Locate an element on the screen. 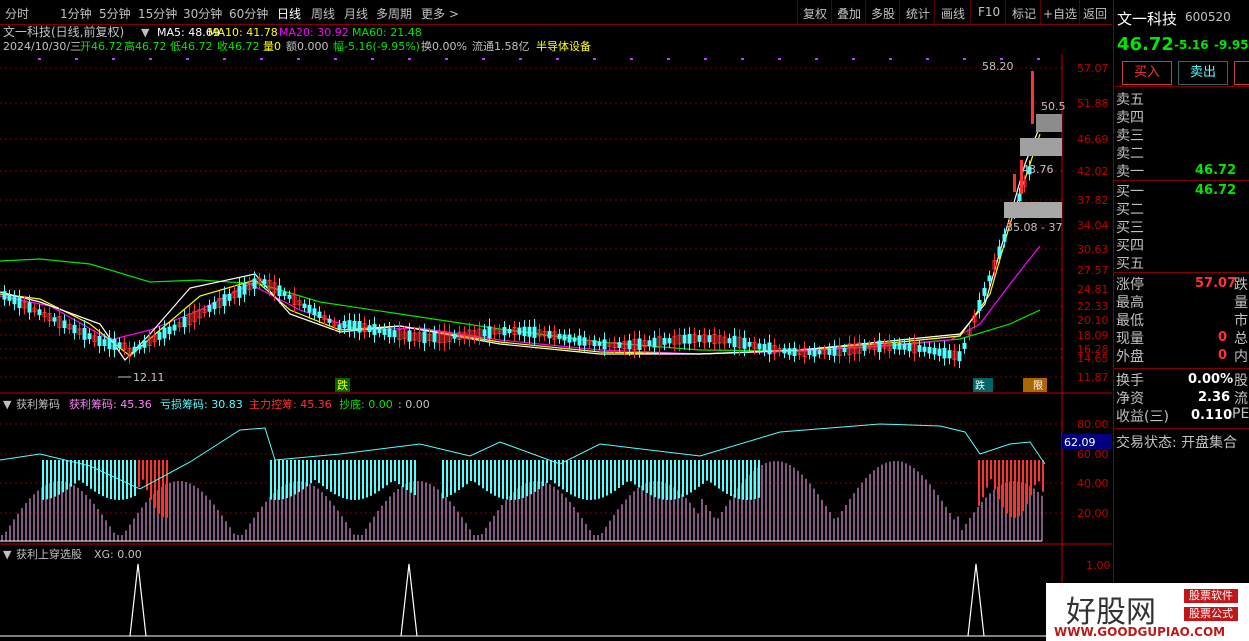  tab-15min: 15分钟 is located at coordinates (157, 13).